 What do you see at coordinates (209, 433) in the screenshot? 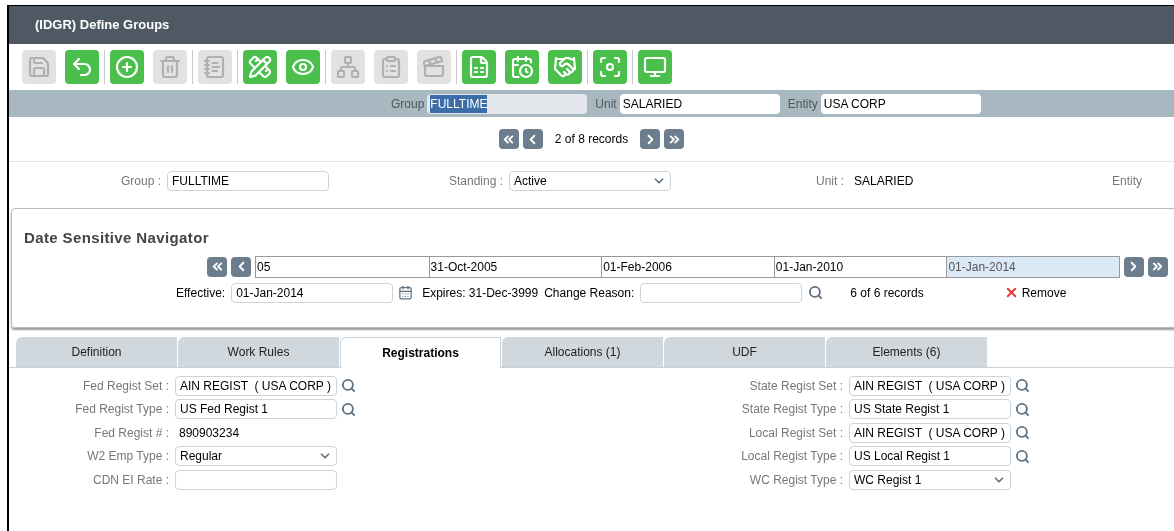
I see `field-value: 890903234` at bounding box center [209, 433].